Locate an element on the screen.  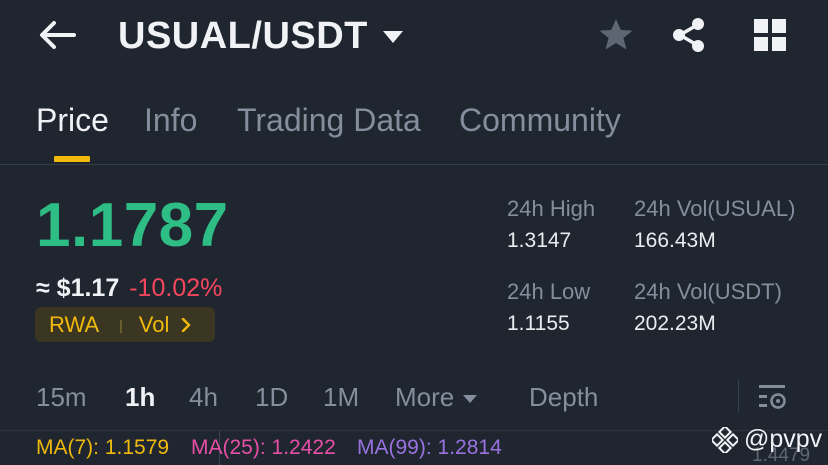
share-icon is located at coordinates (688, 35).